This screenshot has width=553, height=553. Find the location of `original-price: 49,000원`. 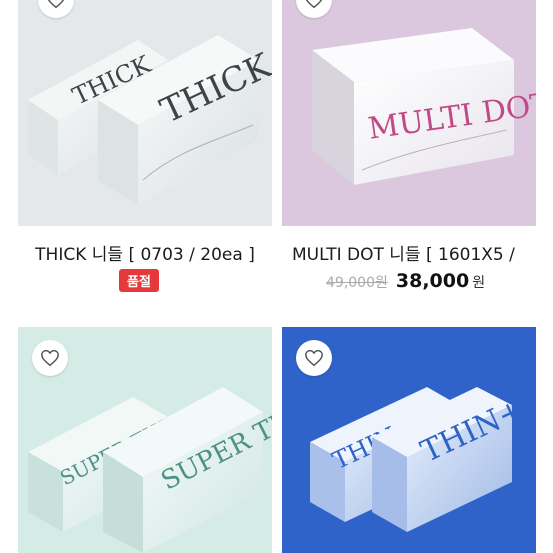

original-price: 49,000원 is located at coordinates (357, 283).